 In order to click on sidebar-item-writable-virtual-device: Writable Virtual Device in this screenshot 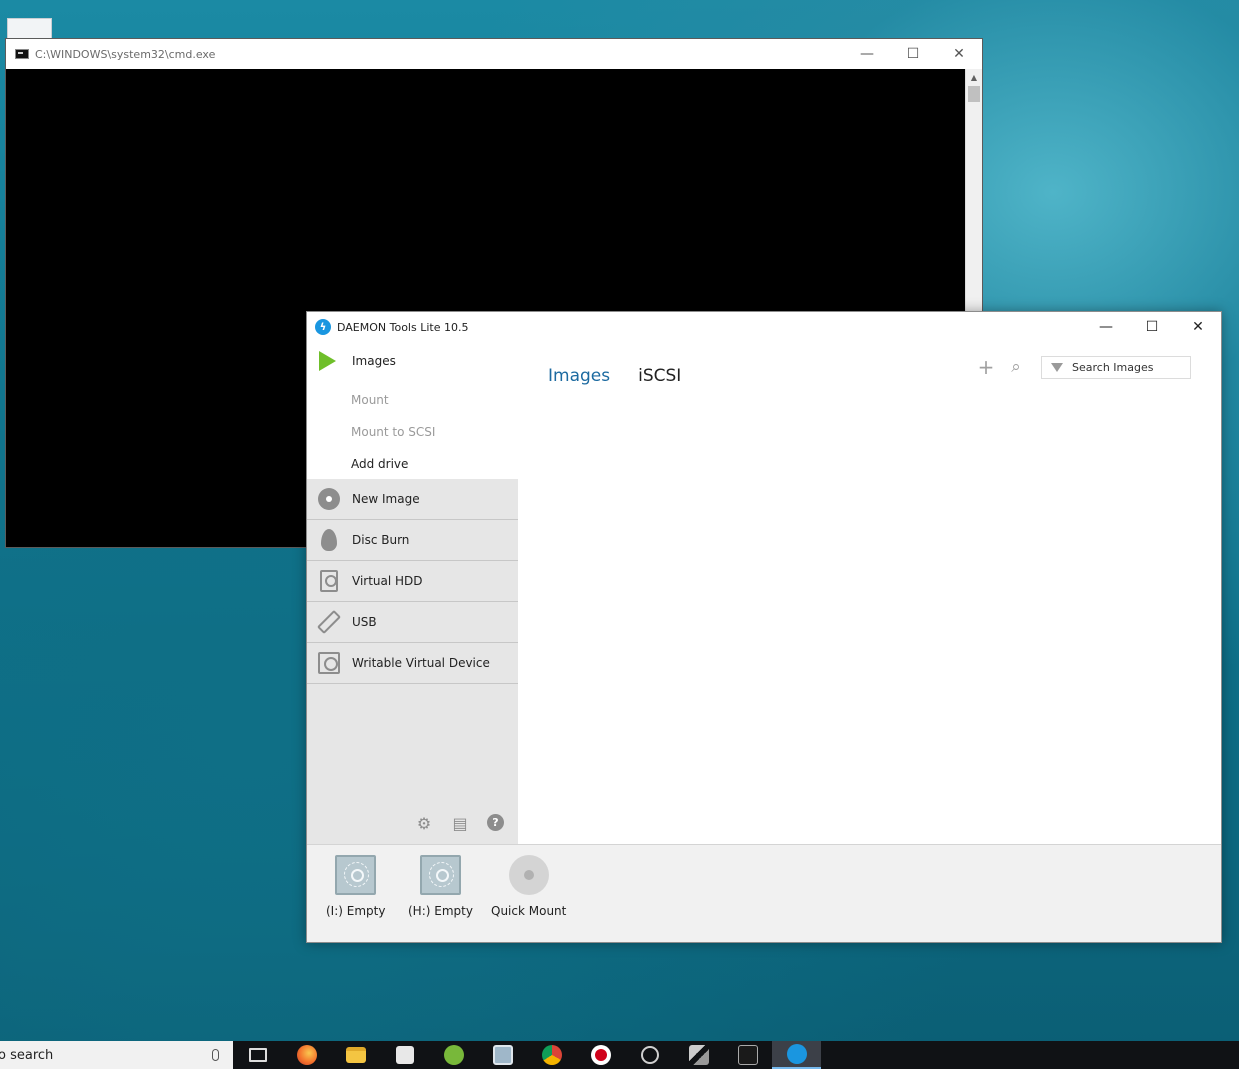, I will do `click(412, 663)`.